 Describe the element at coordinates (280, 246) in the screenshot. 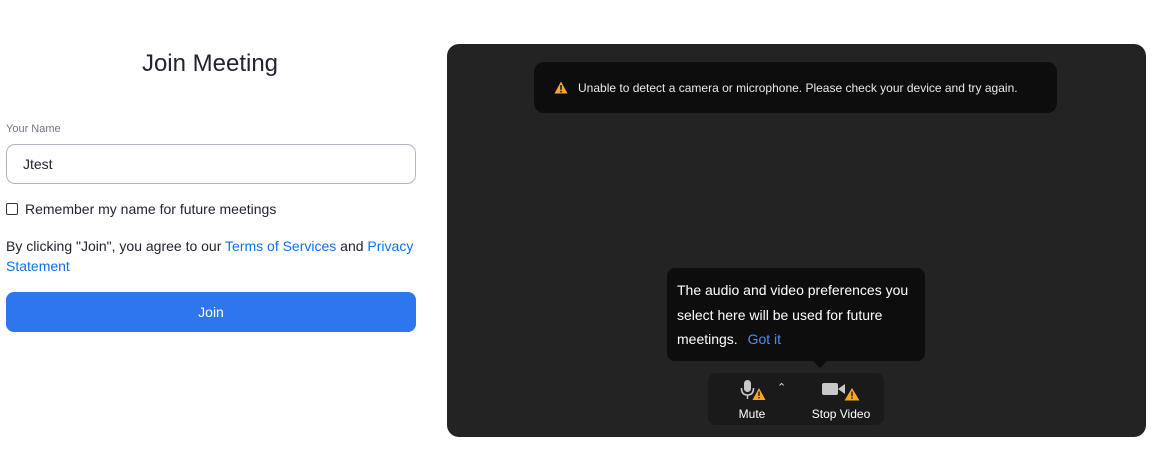

I see `terms-link: Terms of Services` at that location.